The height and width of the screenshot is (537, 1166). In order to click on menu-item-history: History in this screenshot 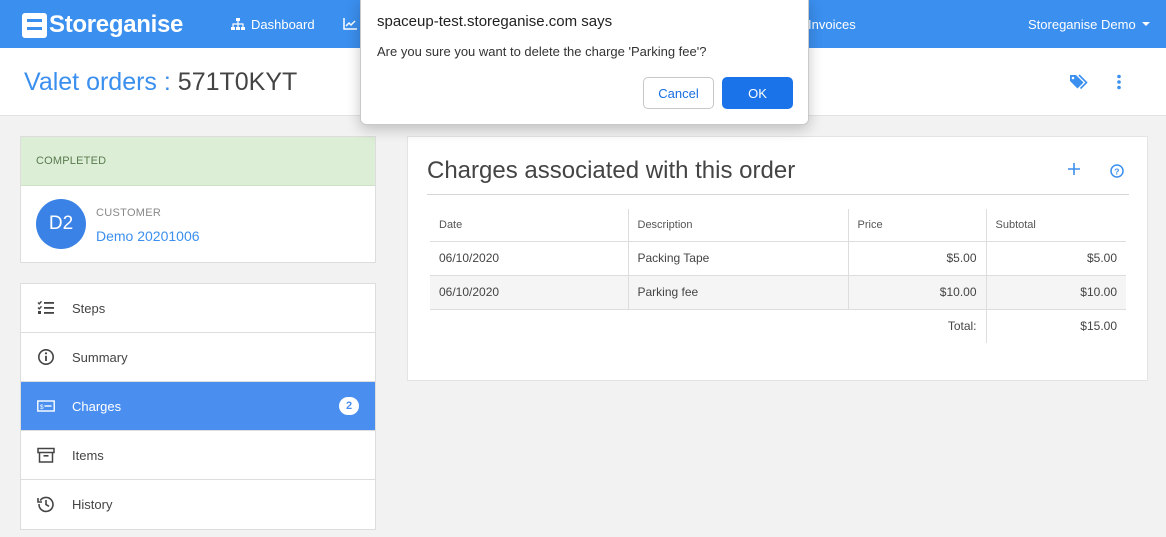, I will do `click(198, 504)`.